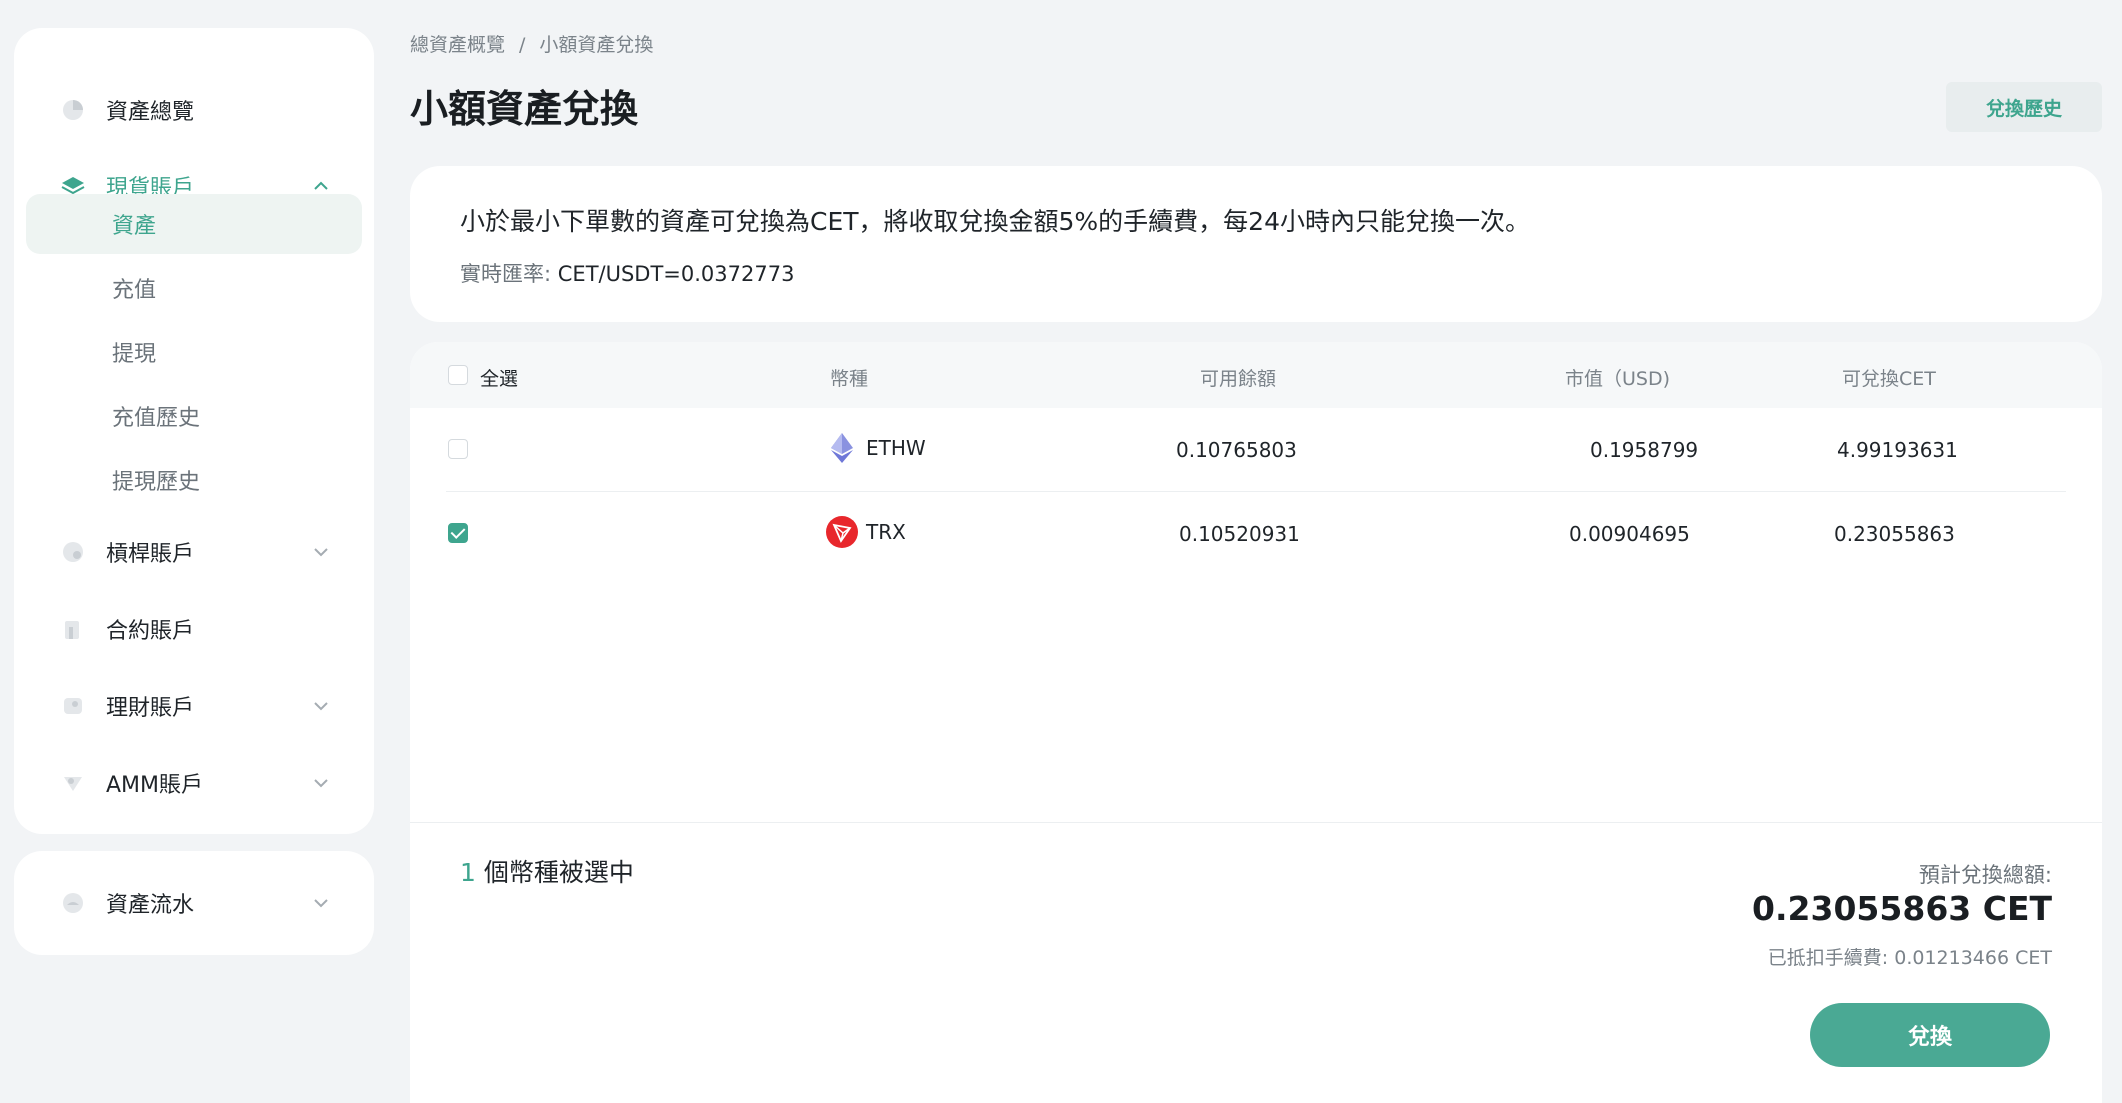  Describe the element at coordinates (134, 226) in the screenshot. I see `sidebar-subitem-label: 資產` at that location.